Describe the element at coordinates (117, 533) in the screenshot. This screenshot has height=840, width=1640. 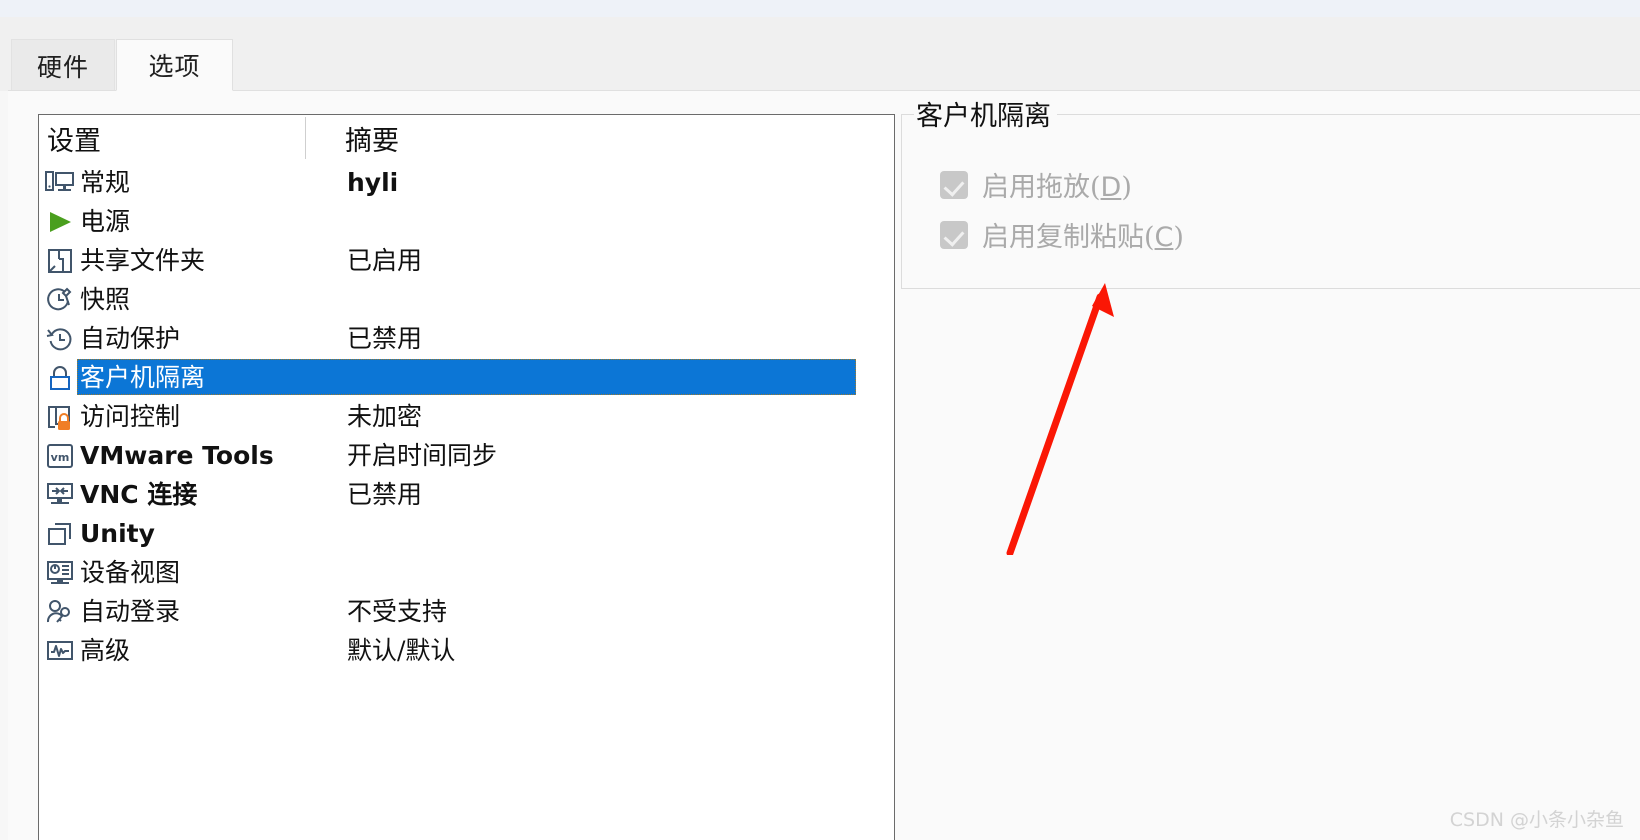
I see `list-item-label: Unity` at that location.